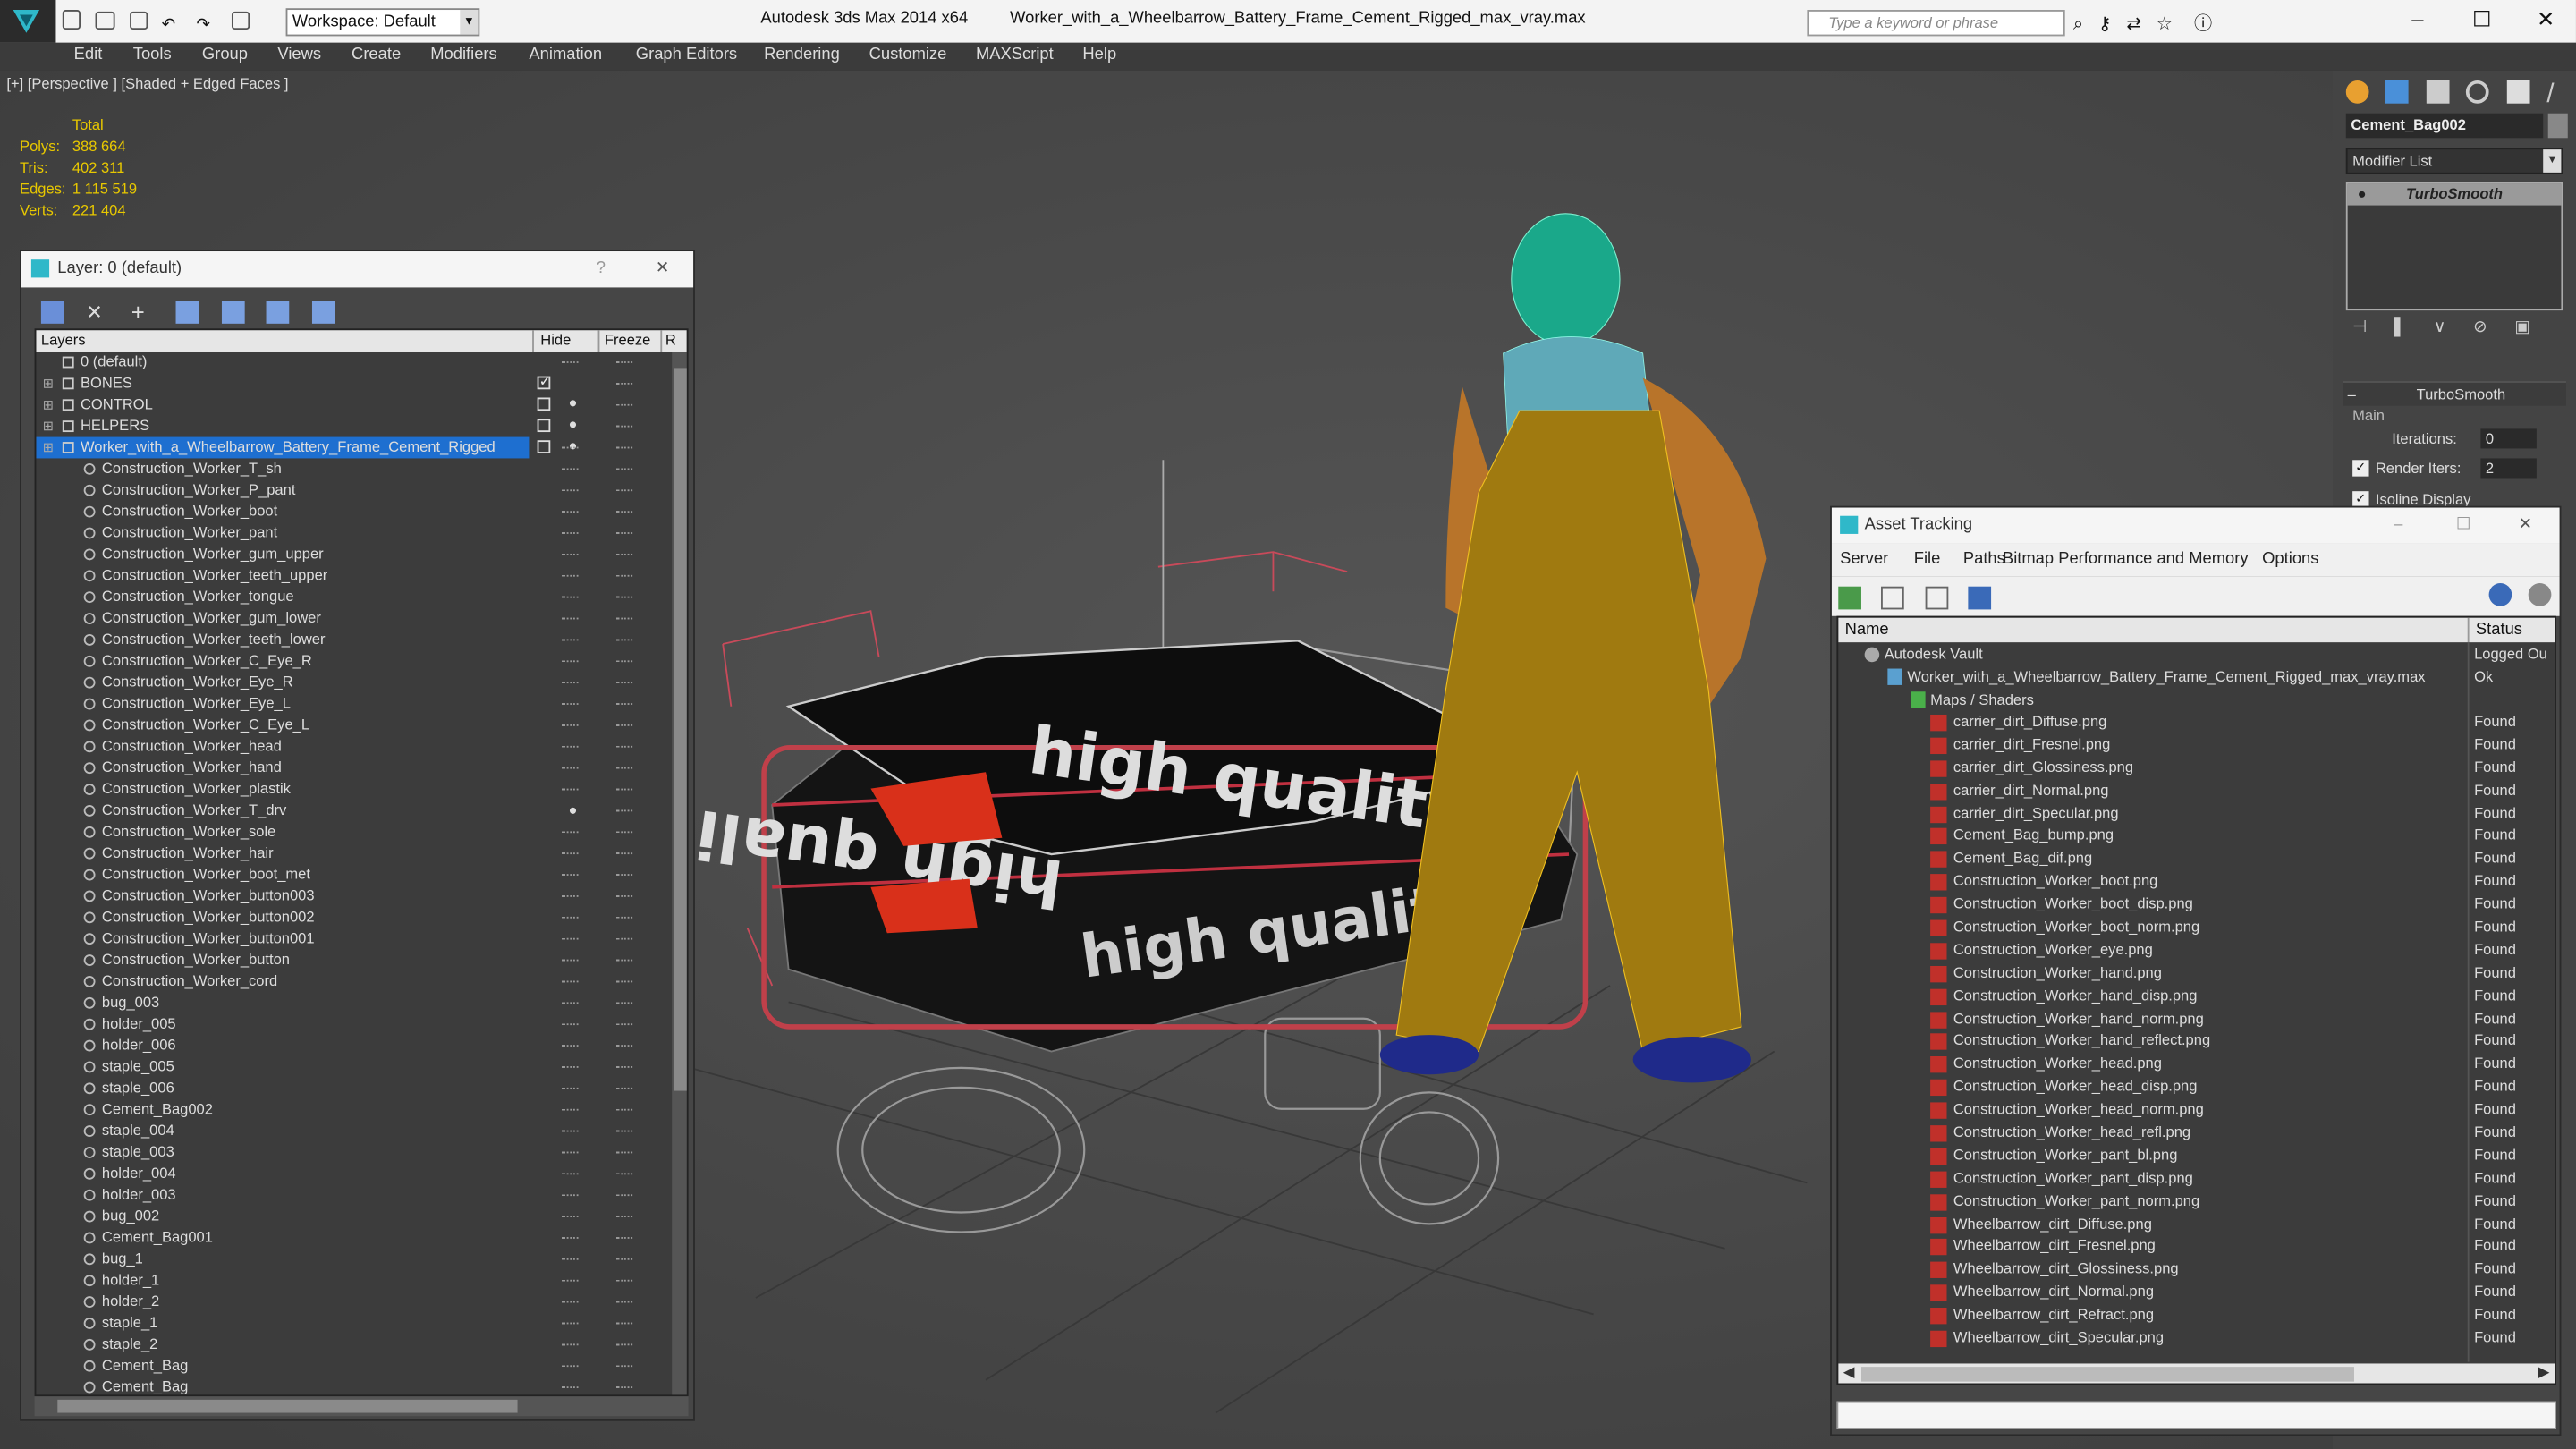 The width and height of the screenshot is (2576, 1449). Describe the element at coordinates (686, 55) in the screenshot. I see `menu-graph-editors: Graph Editors` at that location.